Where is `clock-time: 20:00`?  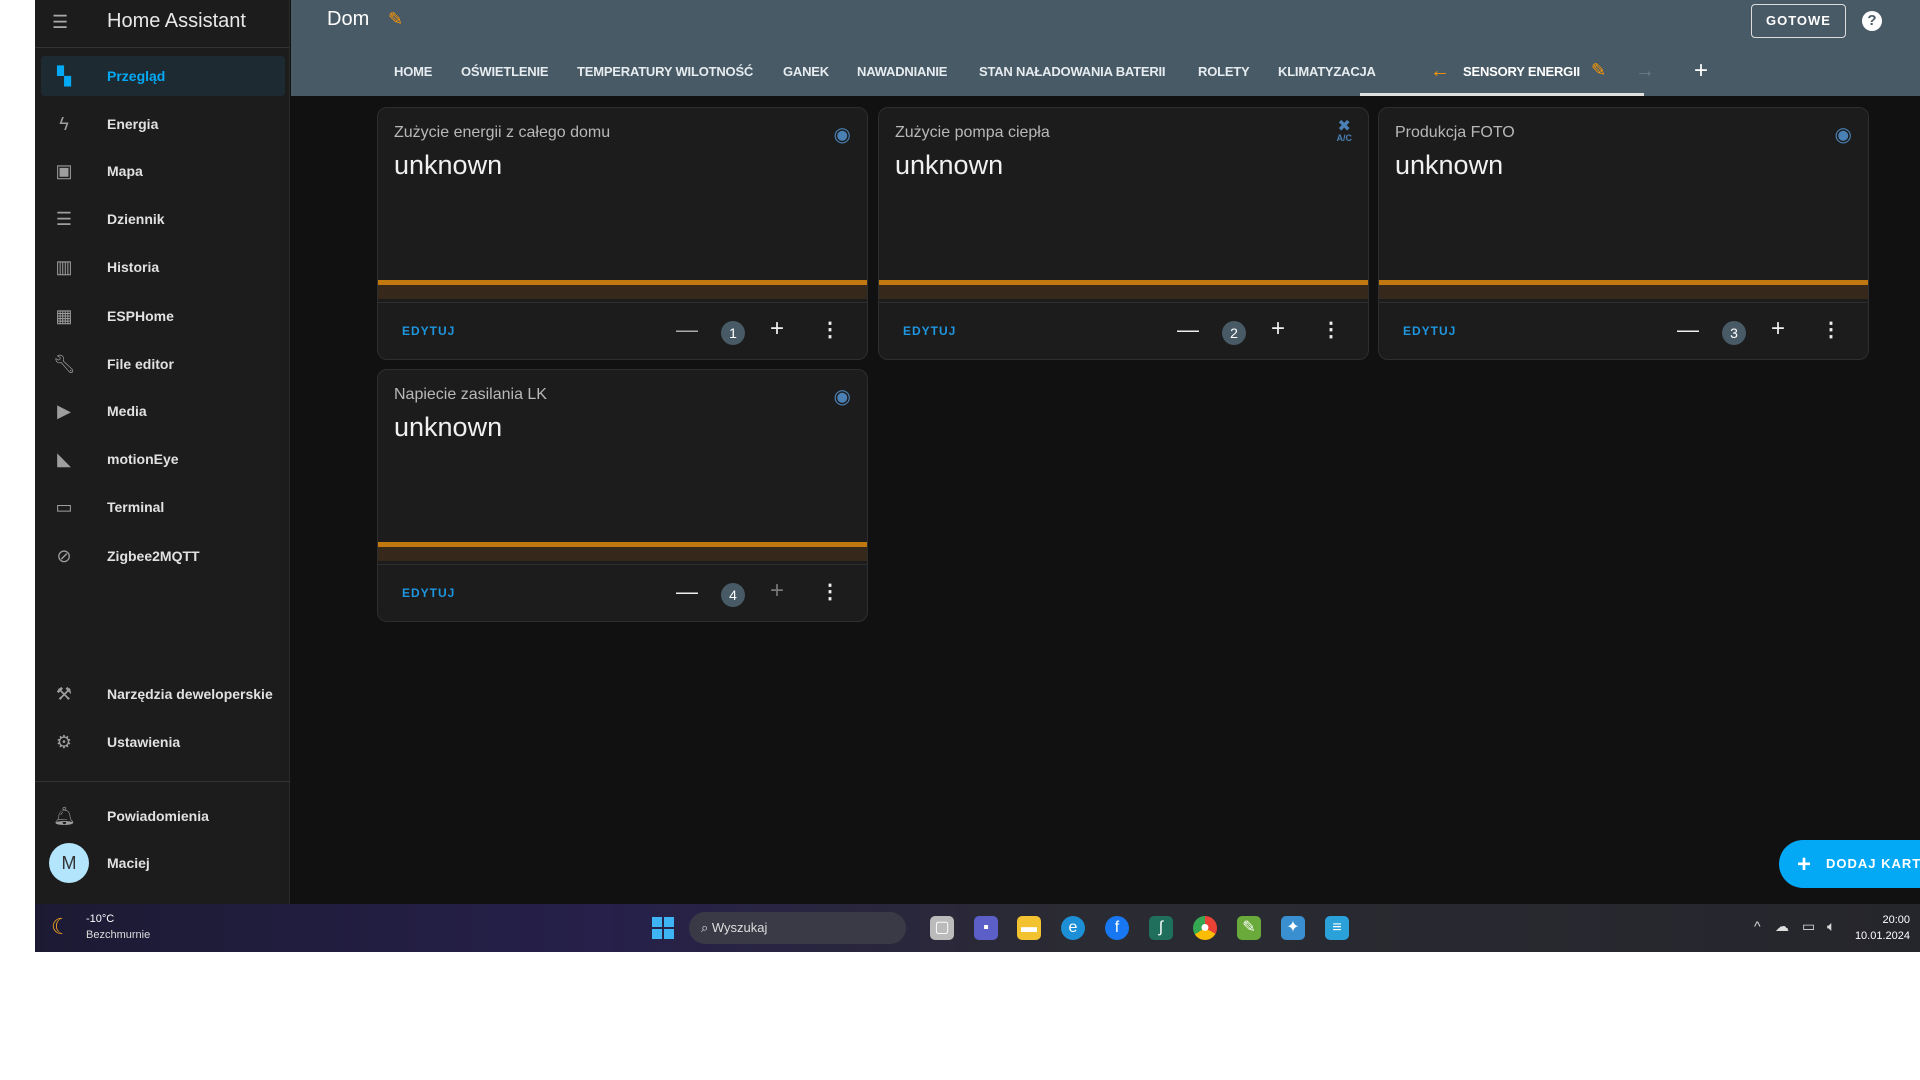
clock-time: 20:00 is located at coordinates (1896, 920).